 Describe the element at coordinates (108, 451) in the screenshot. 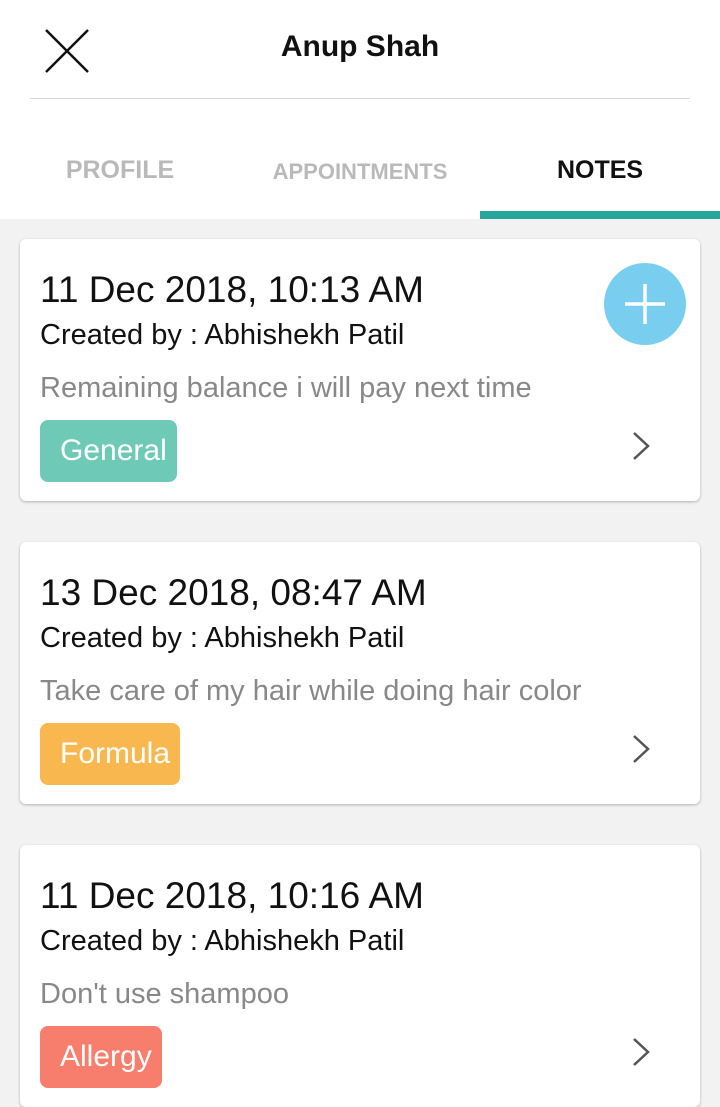

I see `note-tag-general: General` at that location.